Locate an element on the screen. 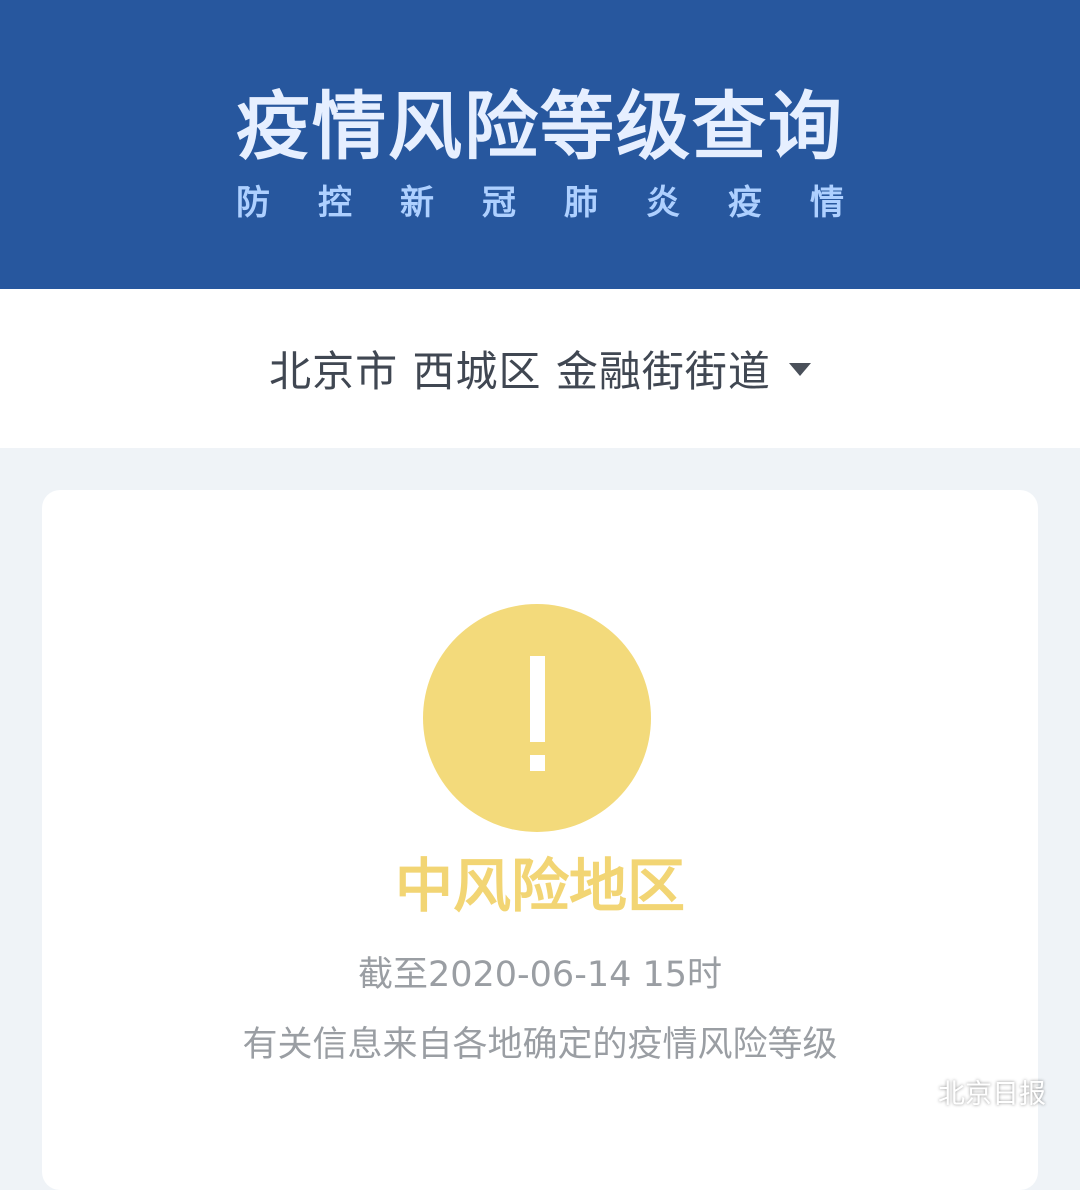  watermark-text: 北京日报 is located at coordinates (992, 1094).